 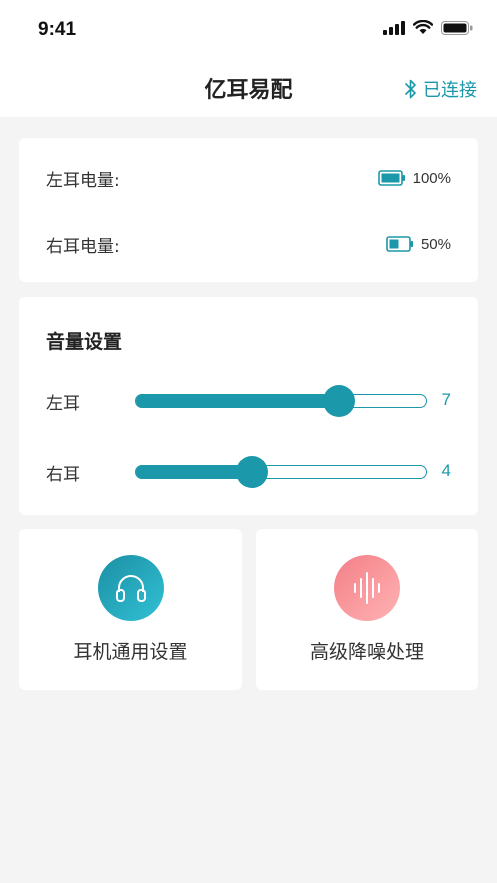 What do you see at coordinates (367, 588) in the screenshot?
I see `sound-wave-icon` at bounding box center [367, 588].